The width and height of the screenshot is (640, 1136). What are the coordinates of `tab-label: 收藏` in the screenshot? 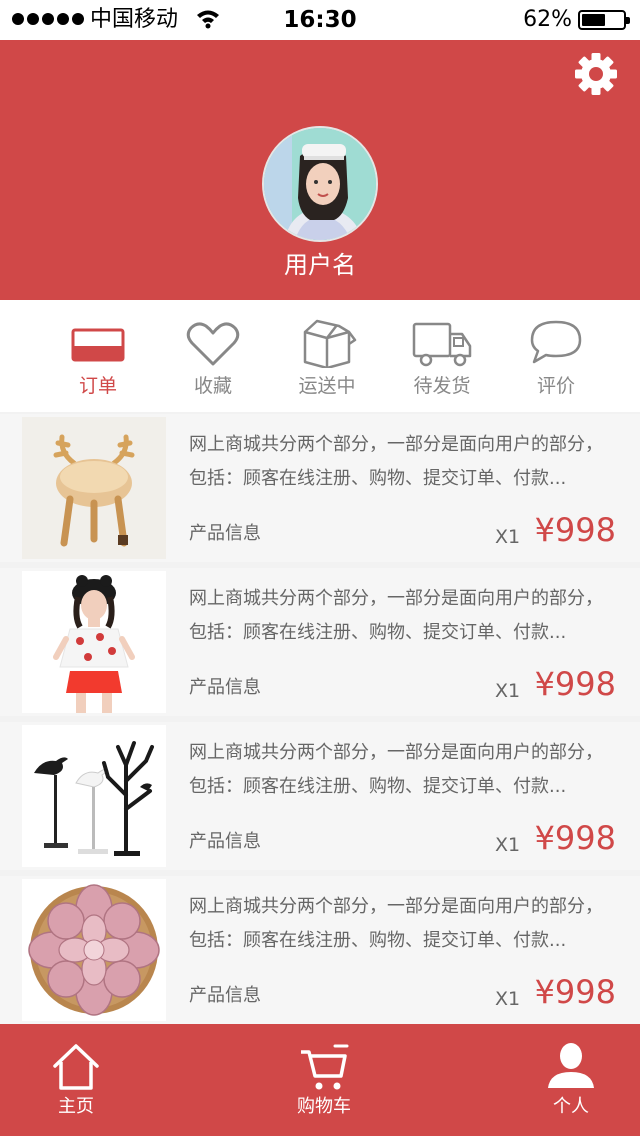 It's located at (212, 386).